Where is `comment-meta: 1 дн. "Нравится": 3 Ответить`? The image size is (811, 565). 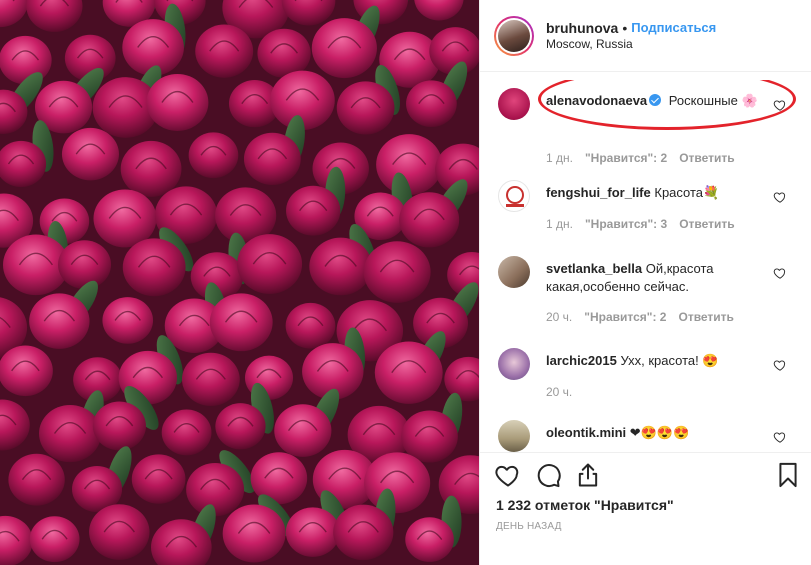
comment-meta: 1 дн. "Нравится": 3 Ответить is located at coordinates (640, 224).